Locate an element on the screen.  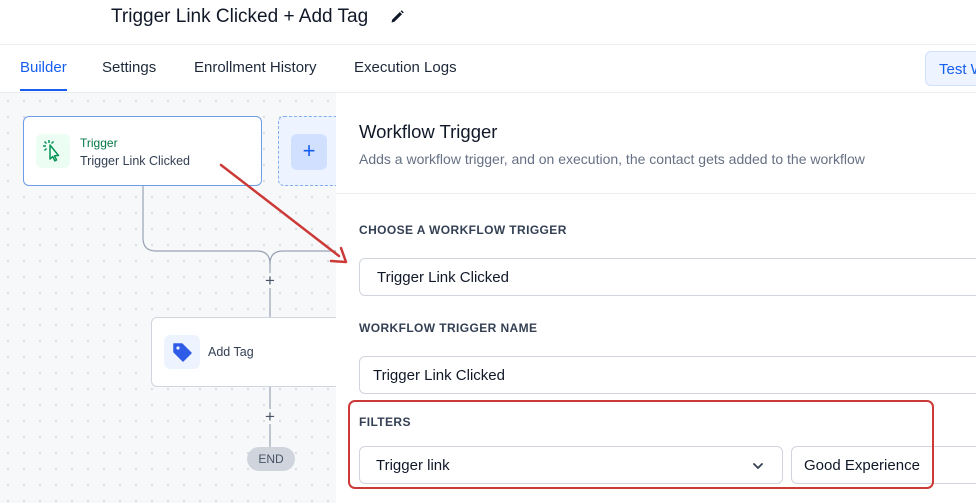
filter-field-value: Trigger link is located at coordinates (413, 465).